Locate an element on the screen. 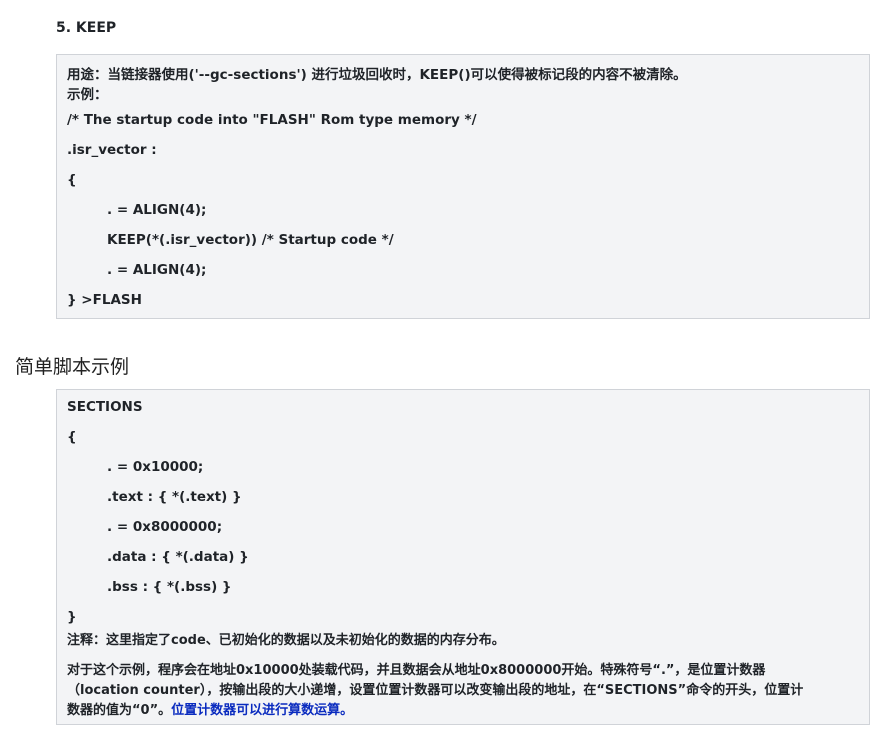 The width and height of the screenshot is (890, 755). code-line: .isr_vector : is located at coordinates (112, 150).